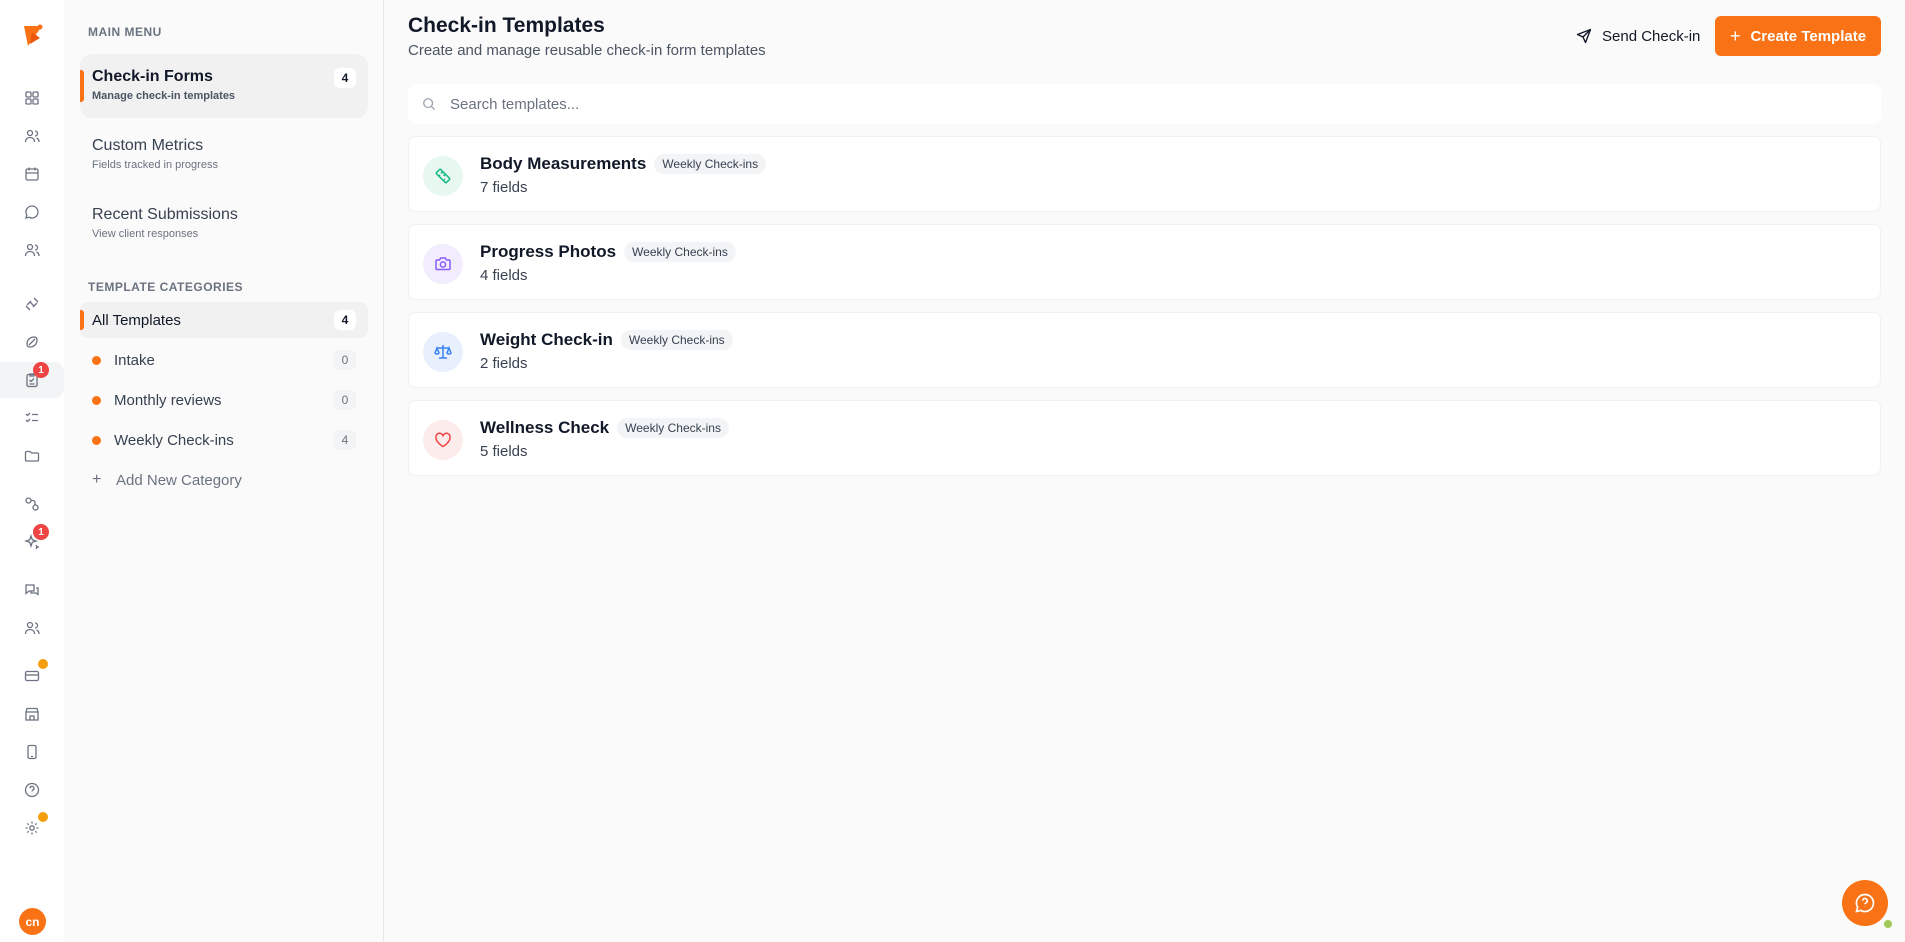  Describe the element at coordinates (429, 104) in the screenshot. I see `search-icon` at that location.